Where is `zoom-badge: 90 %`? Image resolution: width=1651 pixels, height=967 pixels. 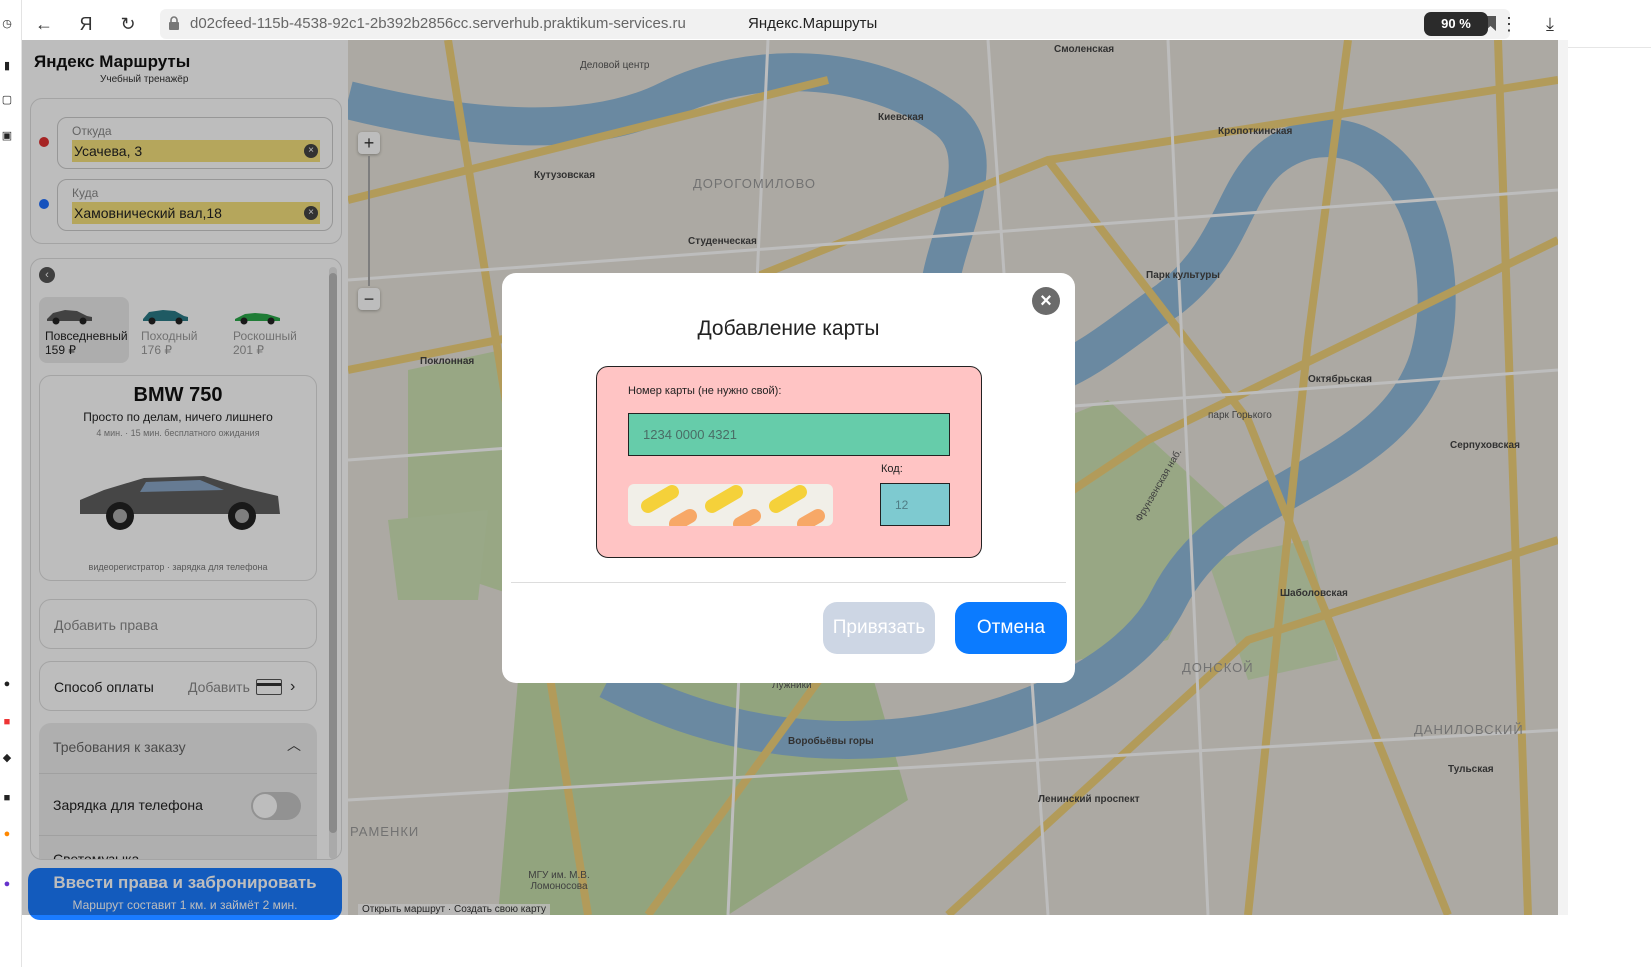
zoom-badge: 90 % is located at coordinates (1456, 24).